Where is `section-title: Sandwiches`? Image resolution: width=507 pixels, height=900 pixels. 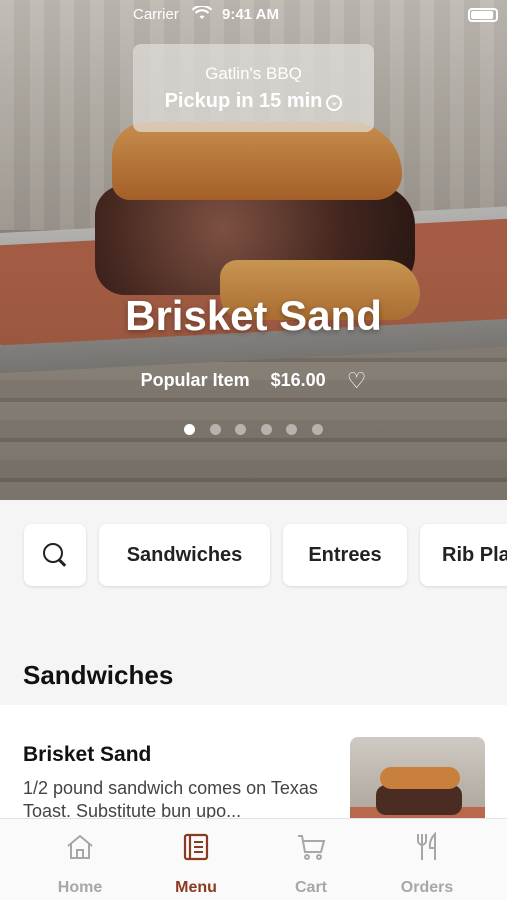
section-title: Sandwiches is located at coordinates (98, 675).